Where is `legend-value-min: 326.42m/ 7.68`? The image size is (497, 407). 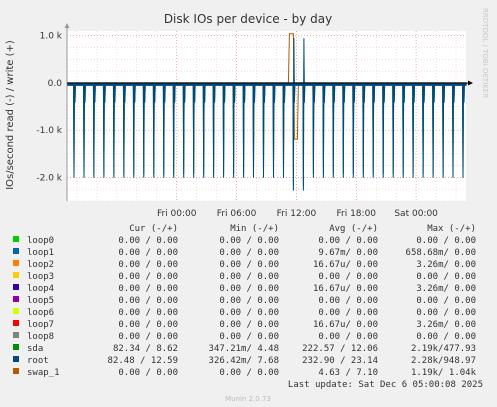 legend-value-min: 326.42m/ 7.68 is located at coordinates (244, 361).